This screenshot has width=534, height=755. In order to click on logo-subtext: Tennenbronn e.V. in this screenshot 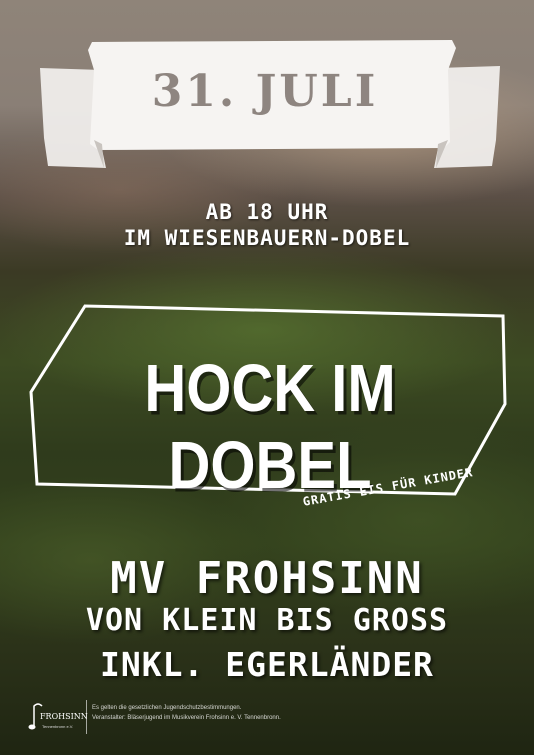, I will do `click(58, 726)`.